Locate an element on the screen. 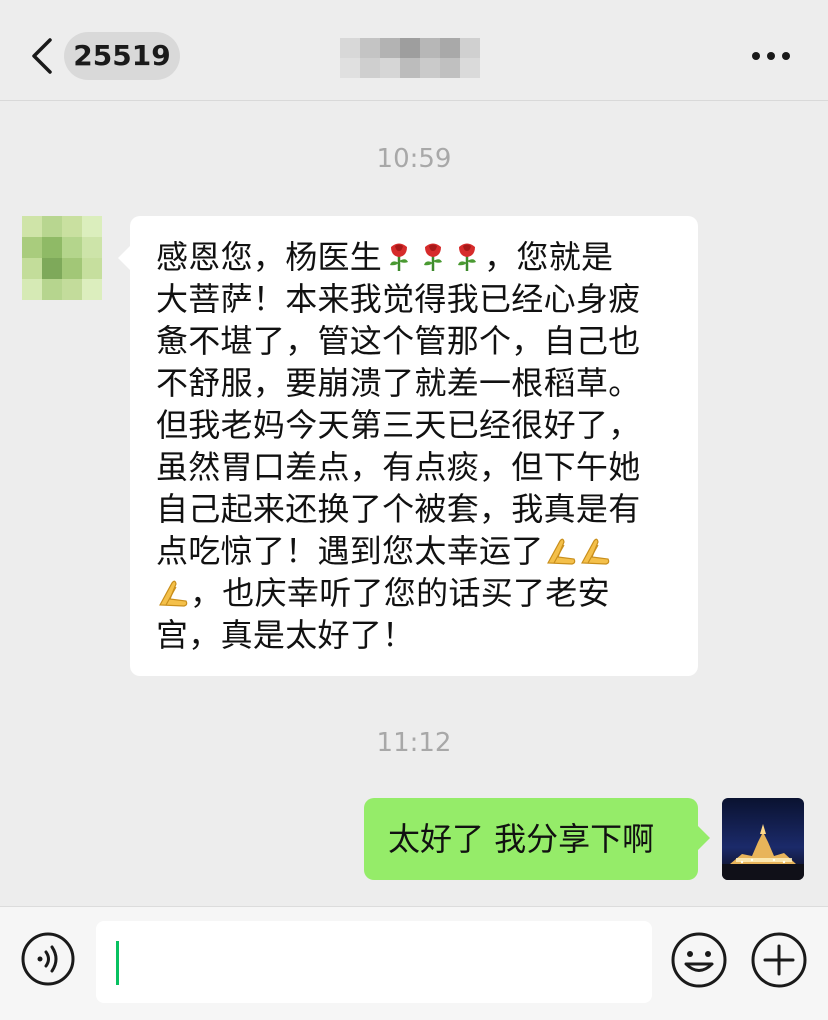 The image size is (828, 1020). message-input is located at coordinates (374, 962).